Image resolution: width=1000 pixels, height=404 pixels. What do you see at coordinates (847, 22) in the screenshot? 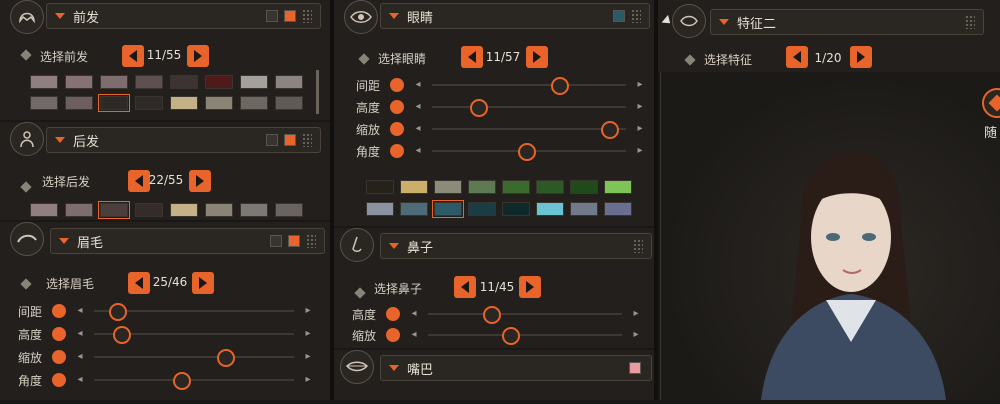
I see `feature2-header: 特征二` at bounding box center [847, 22].